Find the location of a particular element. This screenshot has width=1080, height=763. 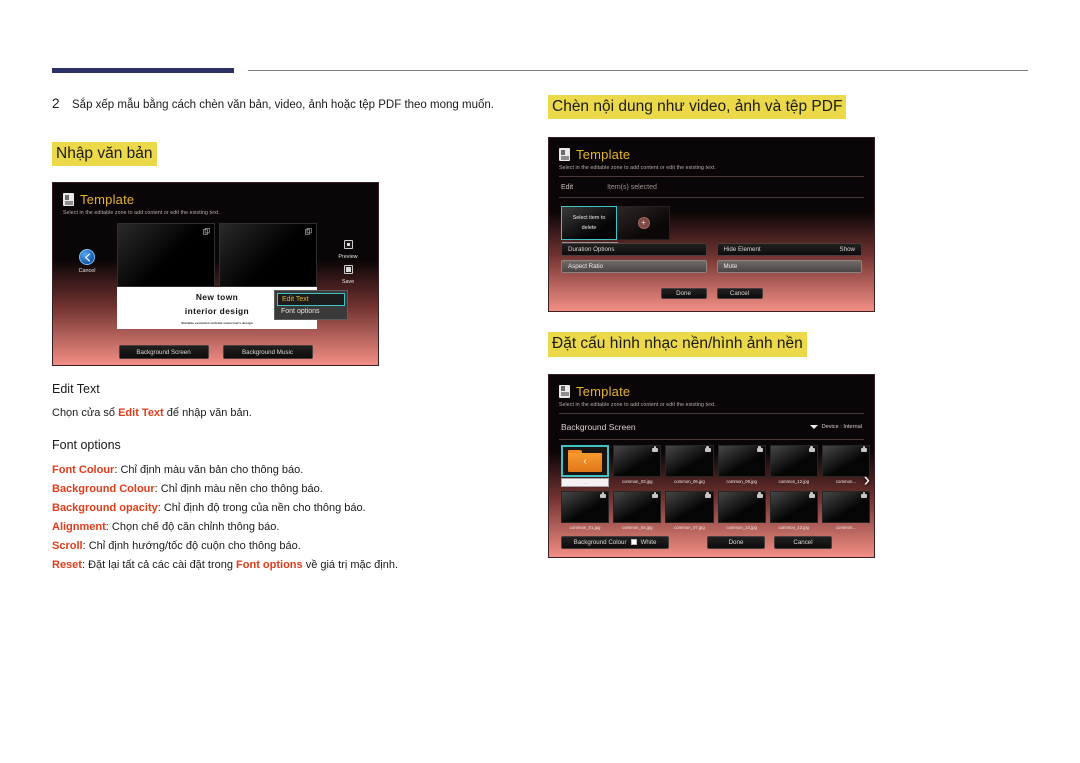

bg-colour-label: Background Colour is located at coordinates (600, 542).